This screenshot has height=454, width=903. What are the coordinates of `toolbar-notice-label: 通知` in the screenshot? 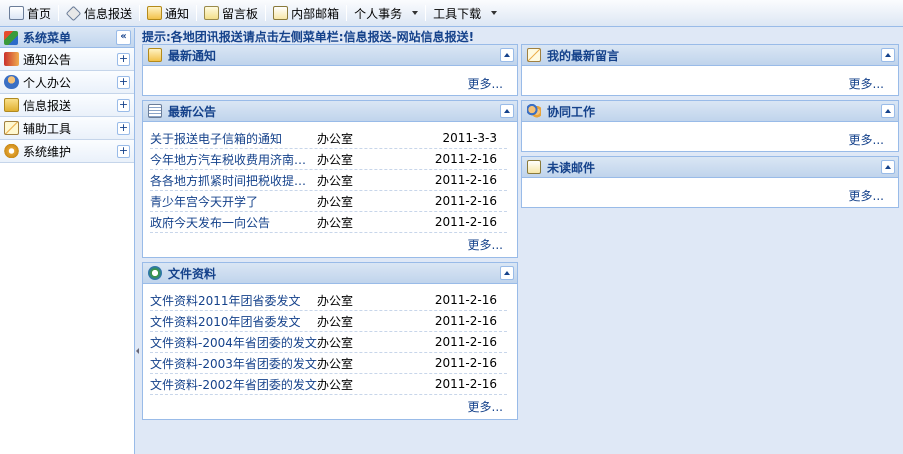 It's located at (177, 13).